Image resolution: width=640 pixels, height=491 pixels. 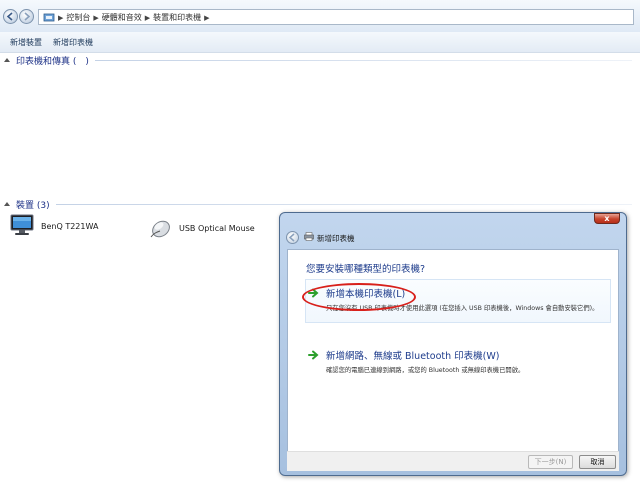 I want to click on breadcrumb-control-panel: 控制台, so click(x=78, y=17).